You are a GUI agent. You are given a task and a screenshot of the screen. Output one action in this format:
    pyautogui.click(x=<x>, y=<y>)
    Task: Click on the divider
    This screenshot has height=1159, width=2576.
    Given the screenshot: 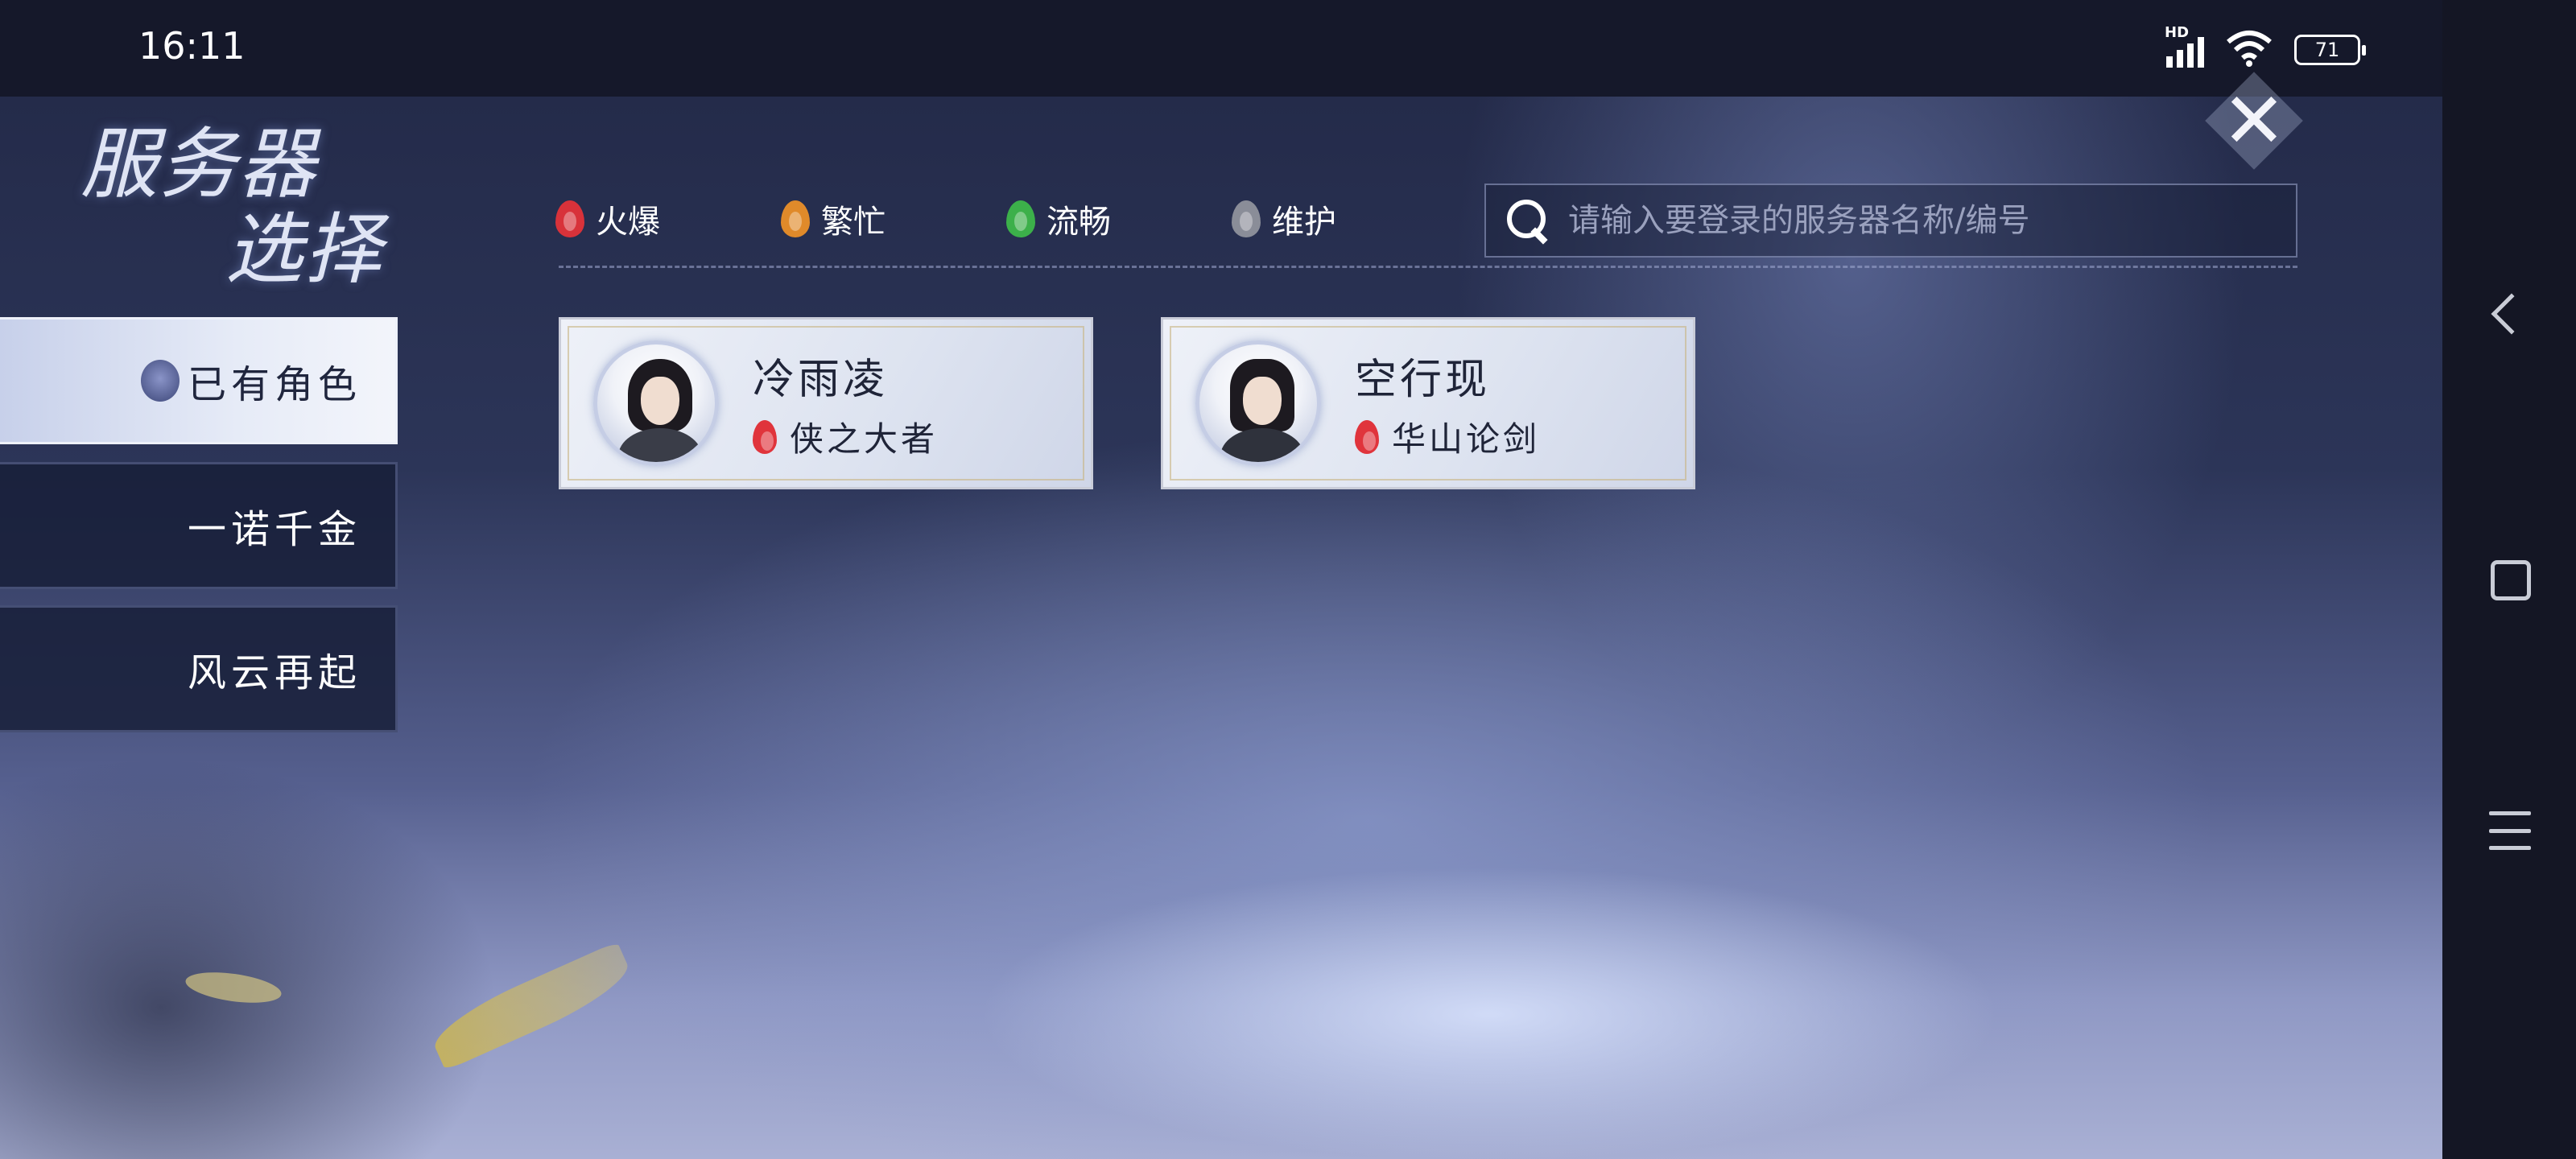 What is the action you would take?
    pyautogui.click(x=1428, y=267)
    